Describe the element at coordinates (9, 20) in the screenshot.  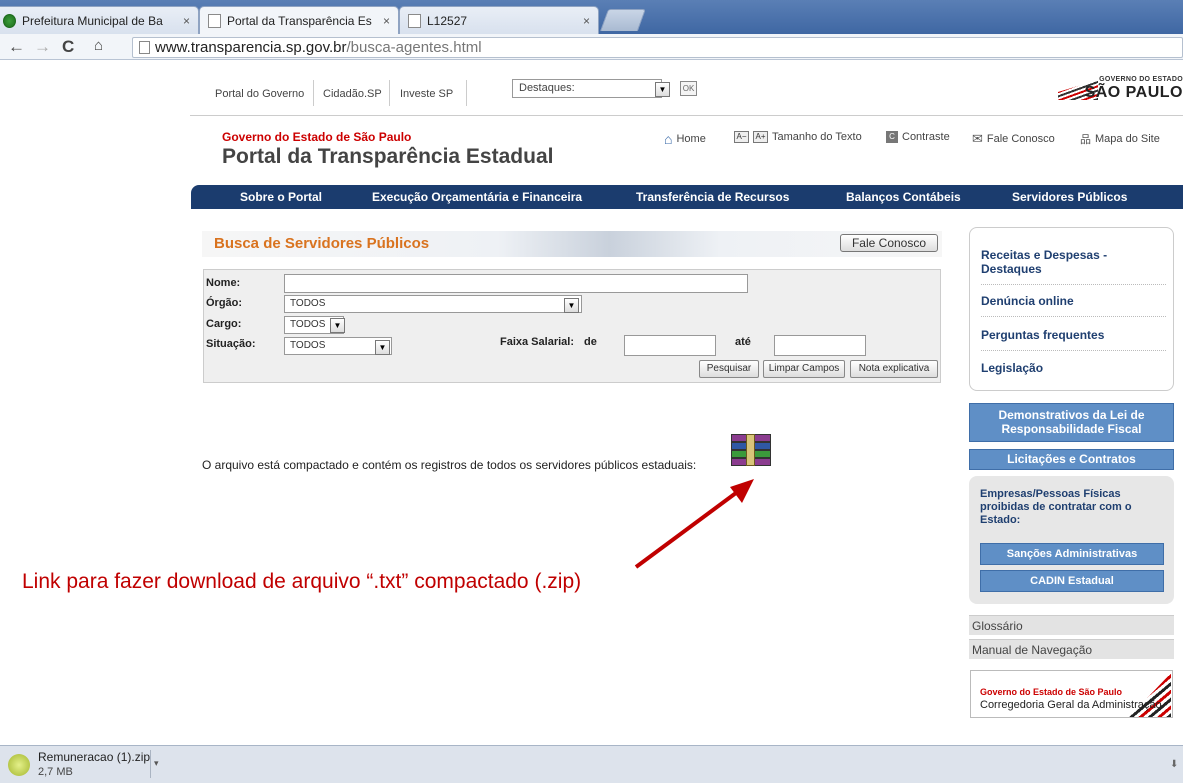
I see `site-favicon-icon` at that location.